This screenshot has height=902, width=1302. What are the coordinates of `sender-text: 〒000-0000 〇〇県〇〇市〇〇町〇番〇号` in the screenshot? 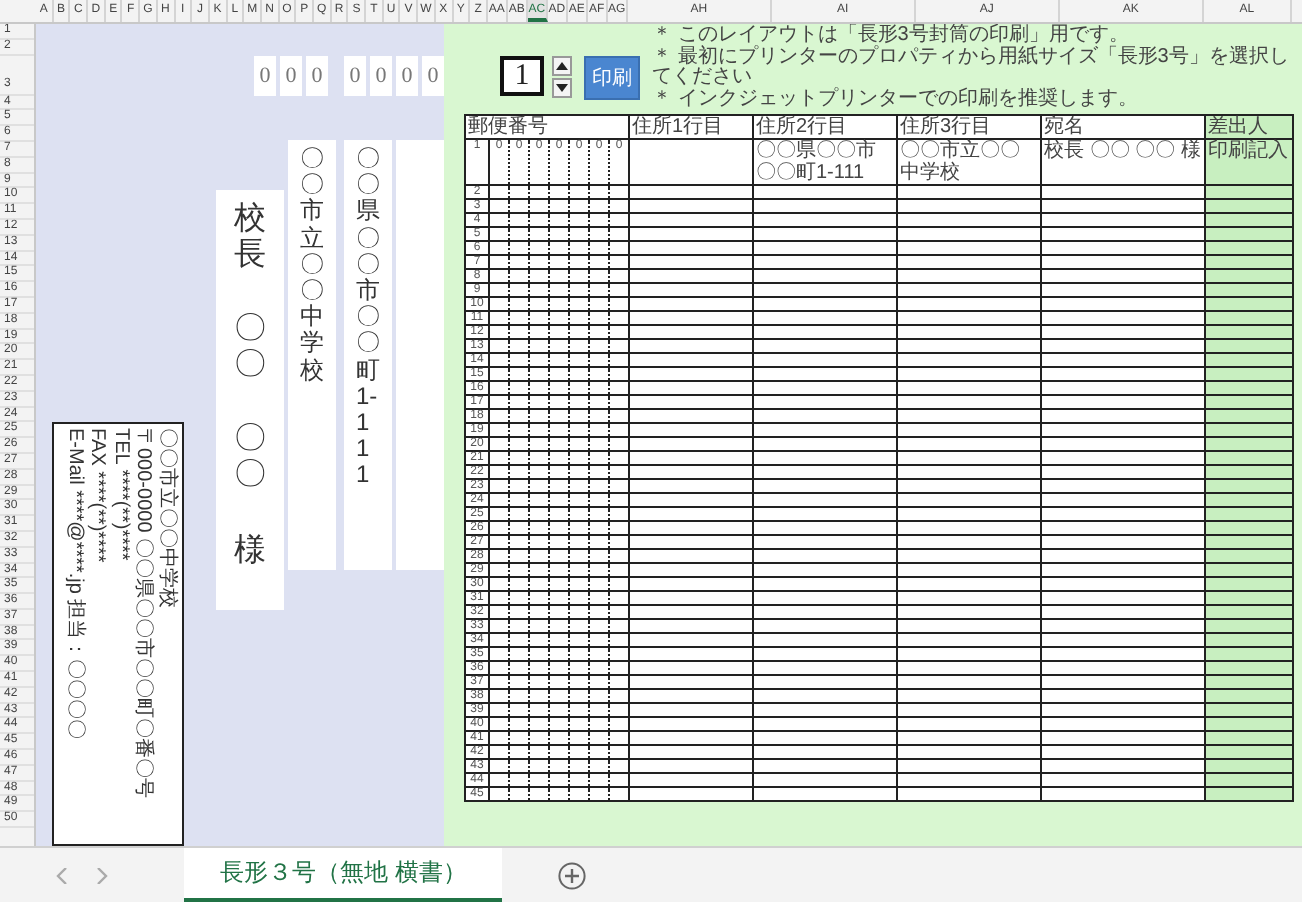 It's located at (143, 615).